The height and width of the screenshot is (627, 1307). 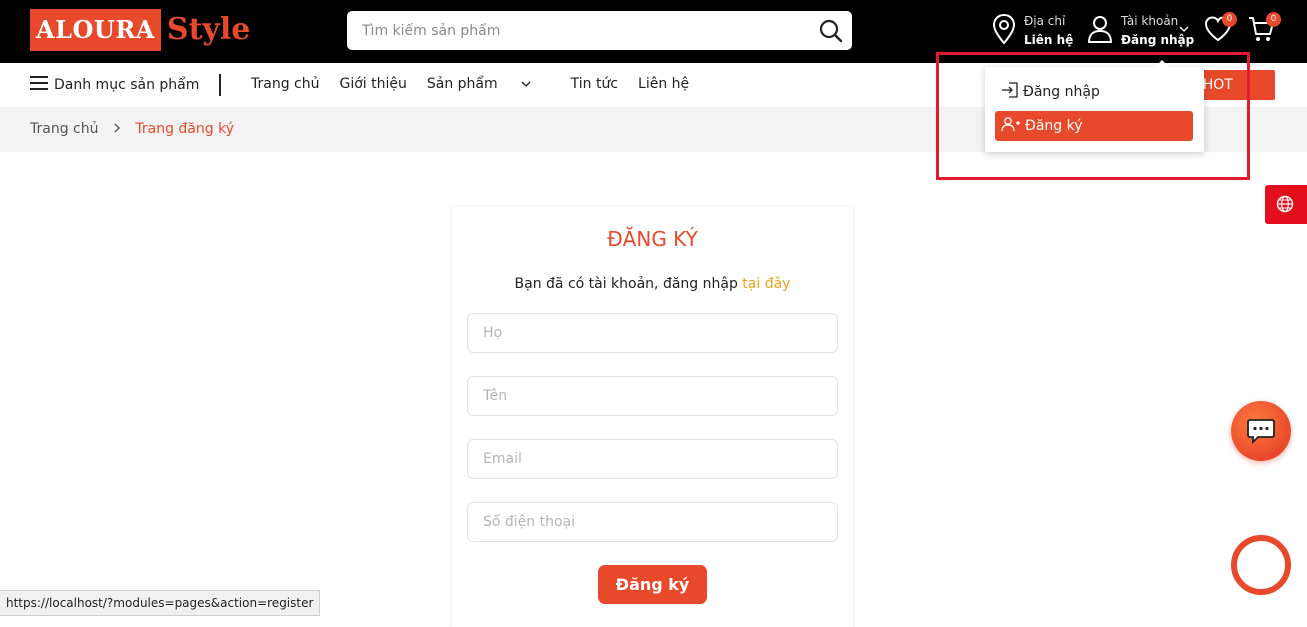 What do you see at coordinates (184, 129) in the screenshot?
I see `breadcrumb-current: Trang đăng ký` at bounding box center [184, 129].